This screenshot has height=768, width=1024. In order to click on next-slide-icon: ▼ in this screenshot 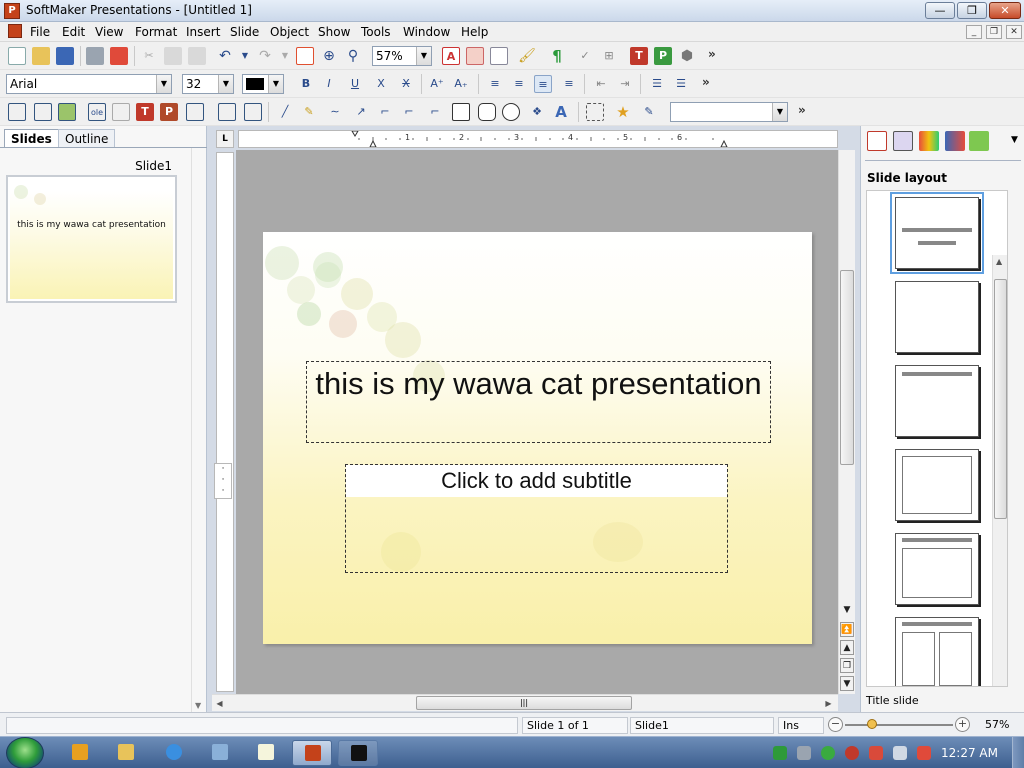, I will do `click(847, 683)`.